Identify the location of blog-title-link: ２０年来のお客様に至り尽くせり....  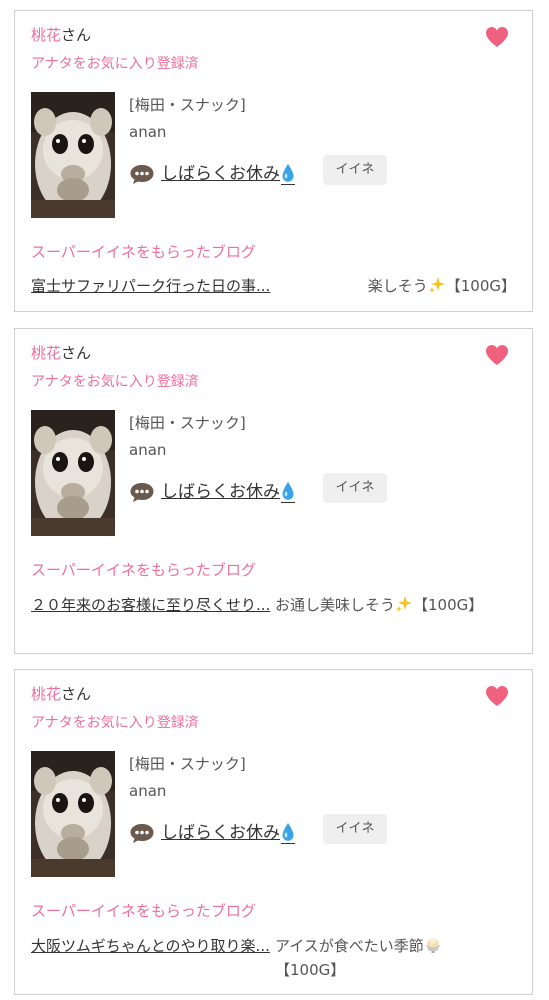
(151, 605).